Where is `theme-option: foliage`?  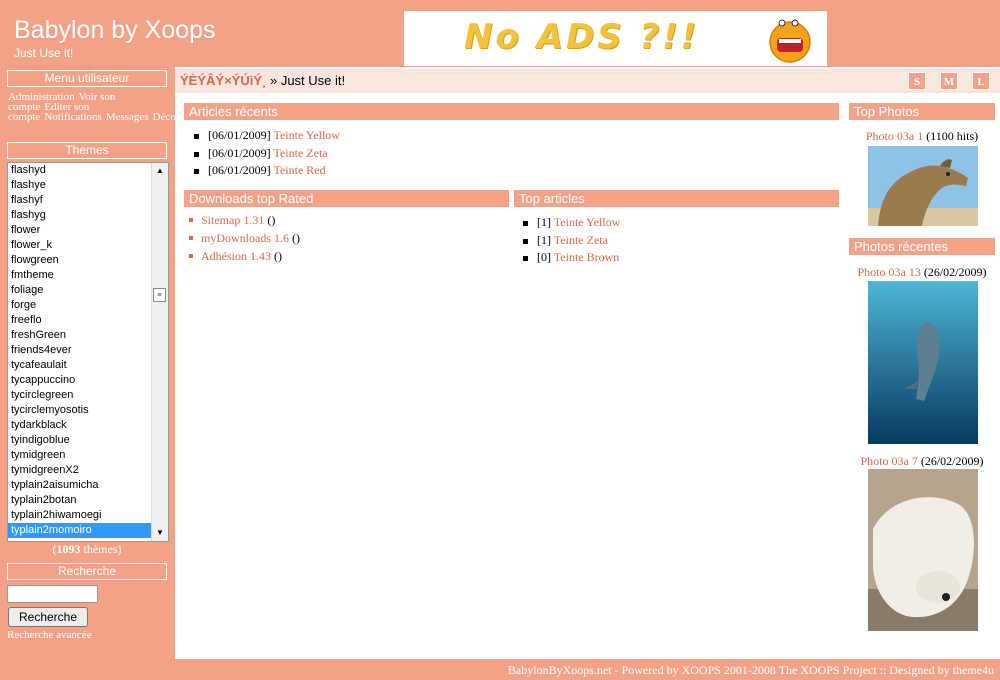
theme-option: foliage is located at coordinates (80, 290).